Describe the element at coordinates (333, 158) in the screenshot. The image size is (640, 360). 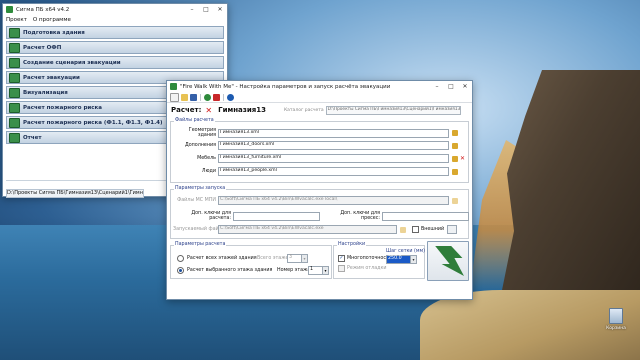
I see `file-field-furniture: Гимназия13_furniture.xml` at that location.